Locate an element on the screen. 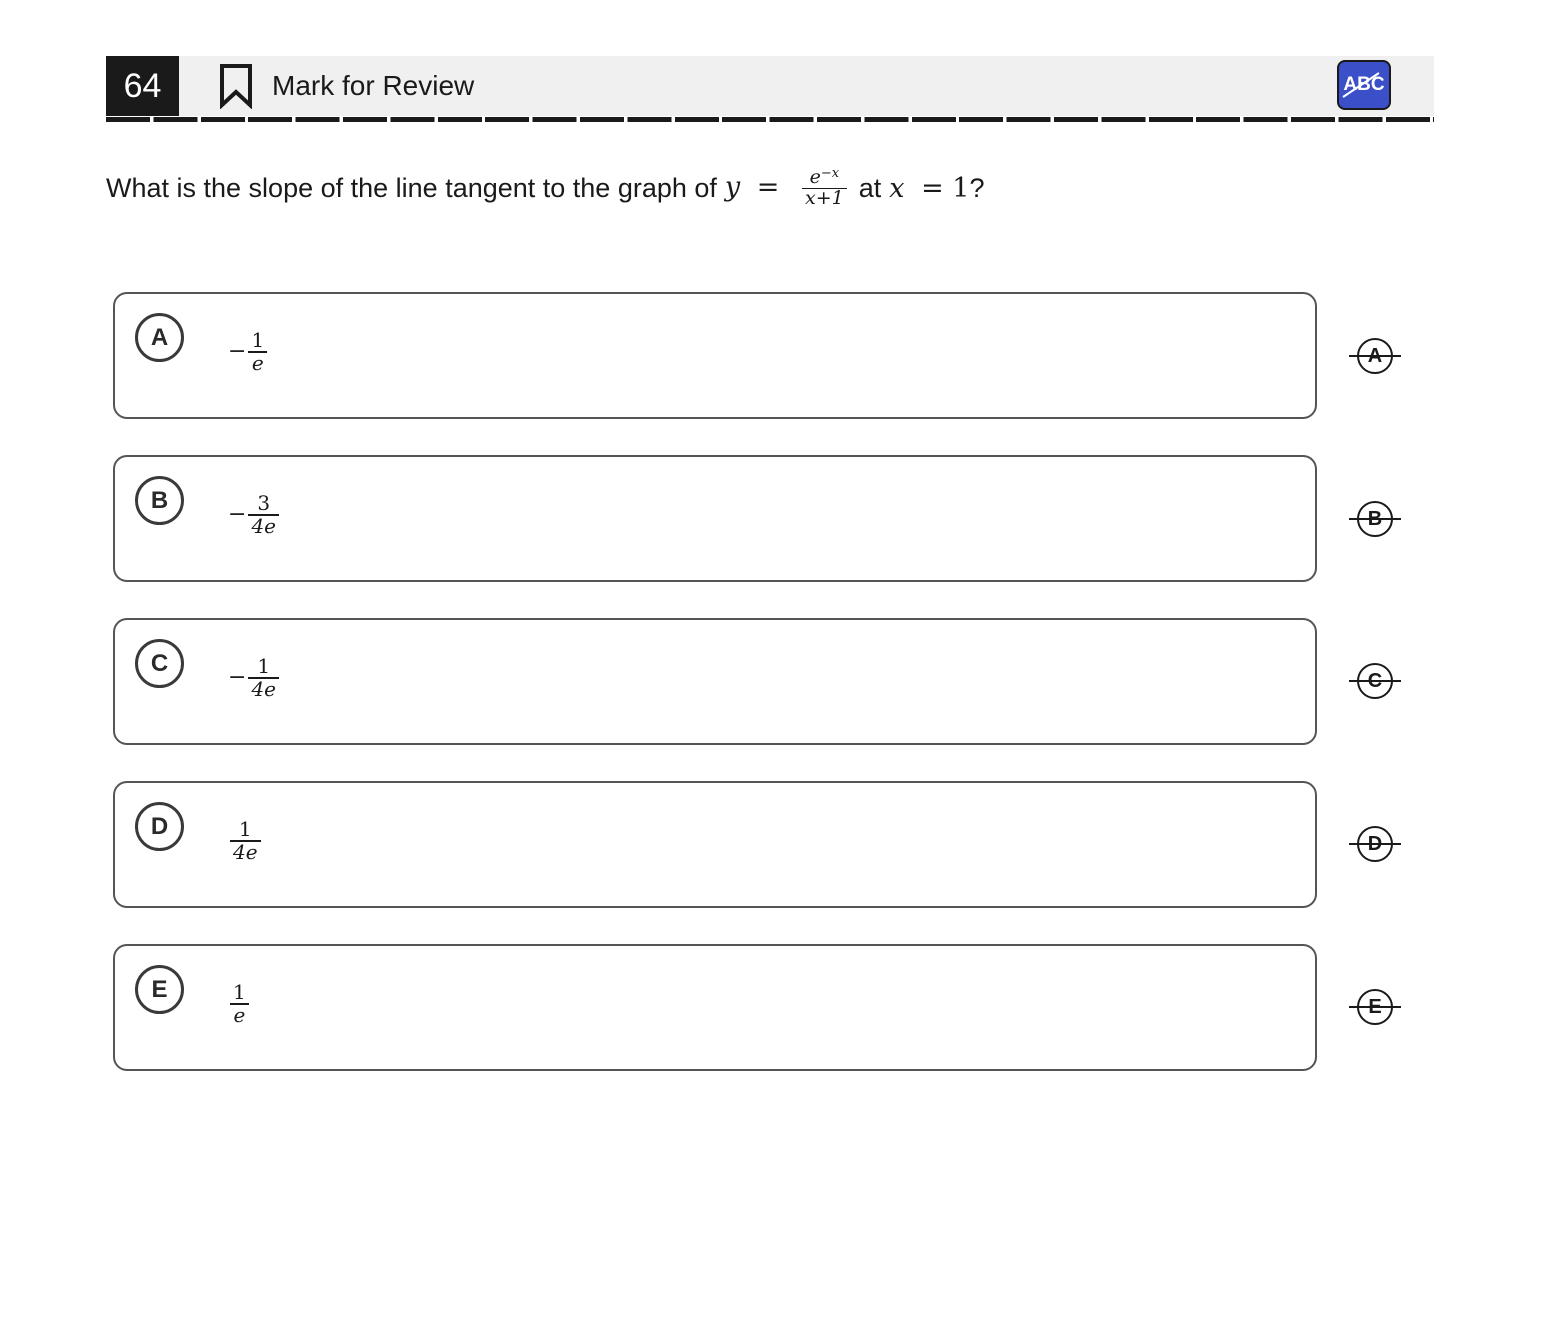 The image size is (1542, 1324). fraction-numerator-base: e is located at coordinates (815, 176).